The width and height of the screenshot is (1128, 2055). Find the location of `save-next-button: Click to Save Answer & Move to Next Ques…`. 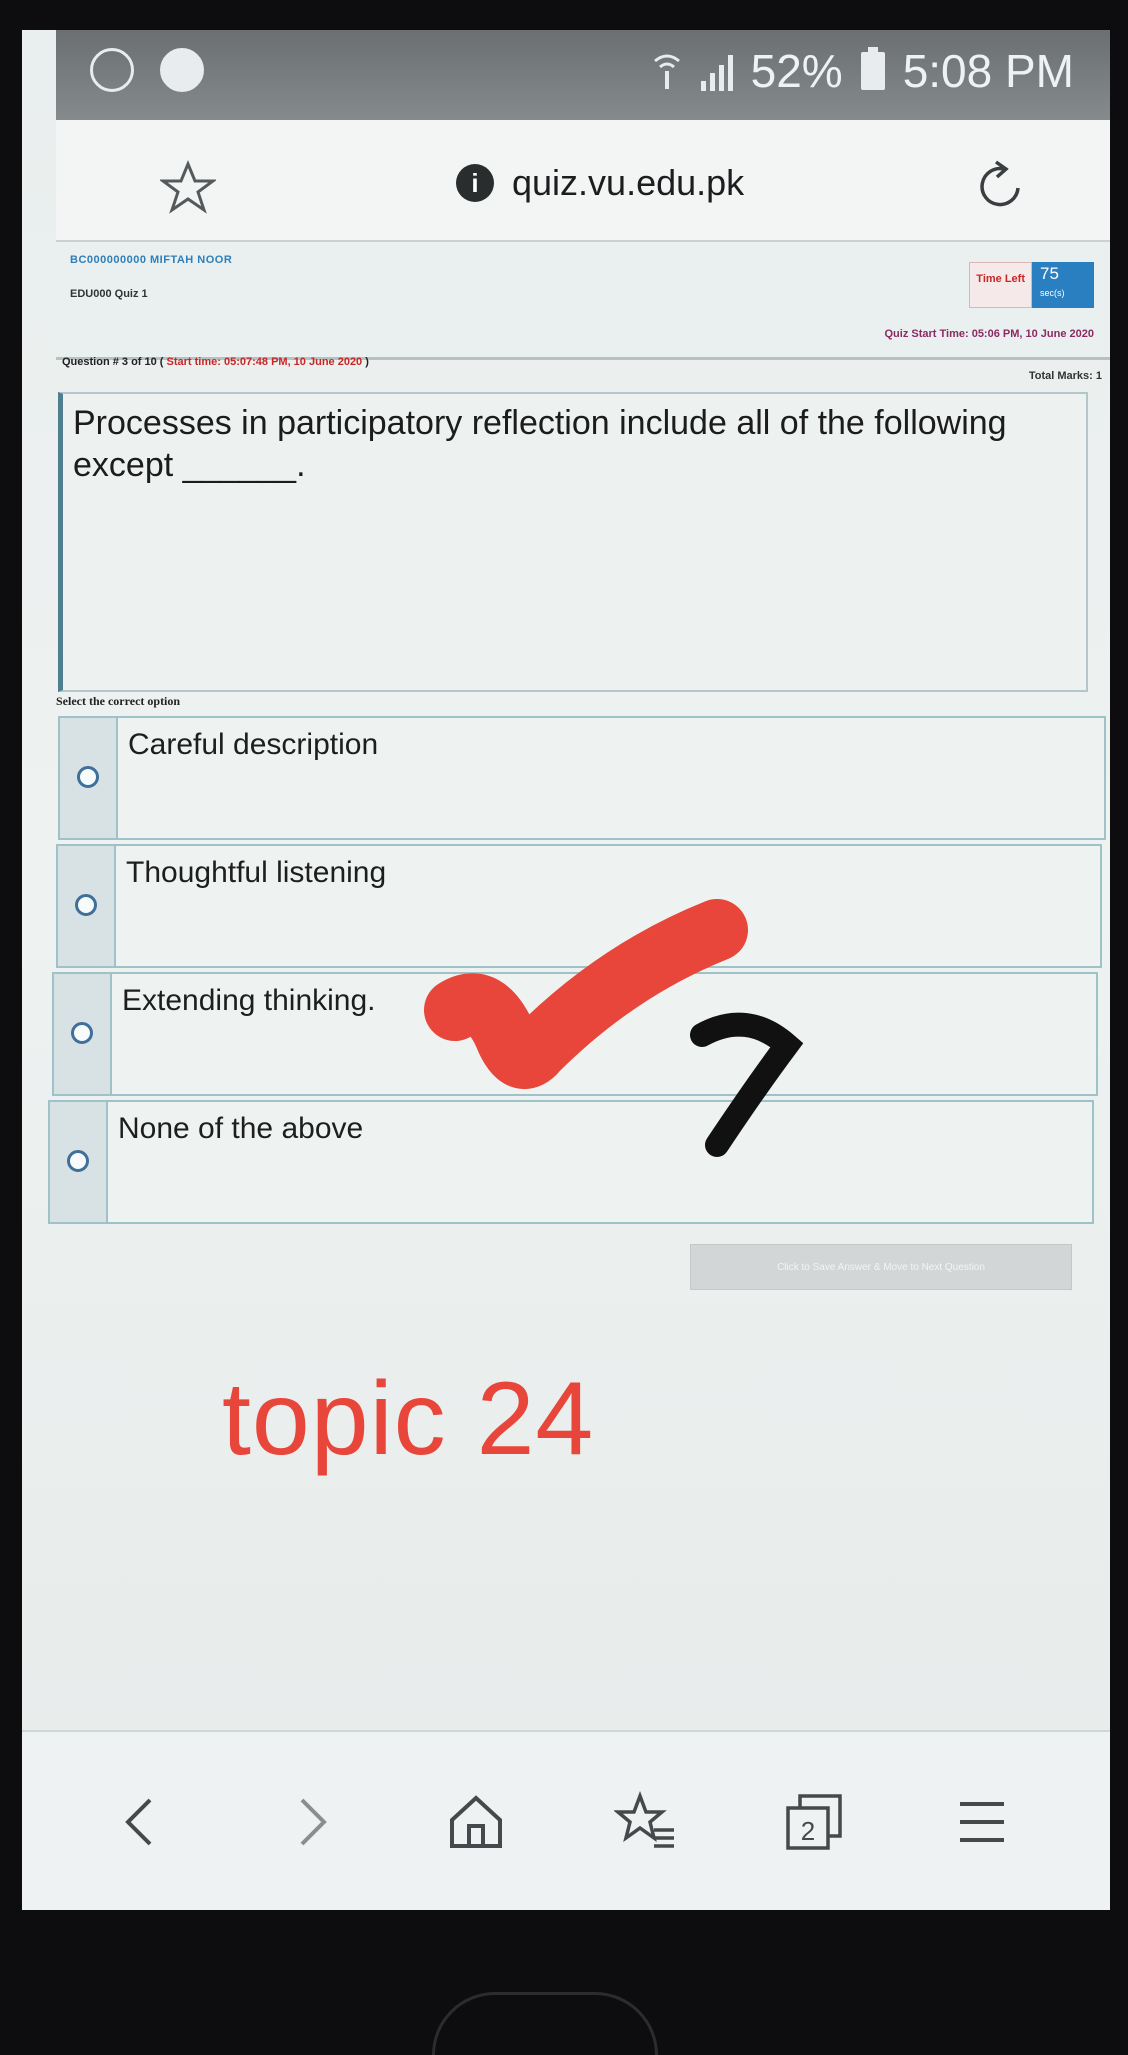

save-next-button: Click to Save Answer & Move to Next Ques… is located at coordinates (881, 1267).